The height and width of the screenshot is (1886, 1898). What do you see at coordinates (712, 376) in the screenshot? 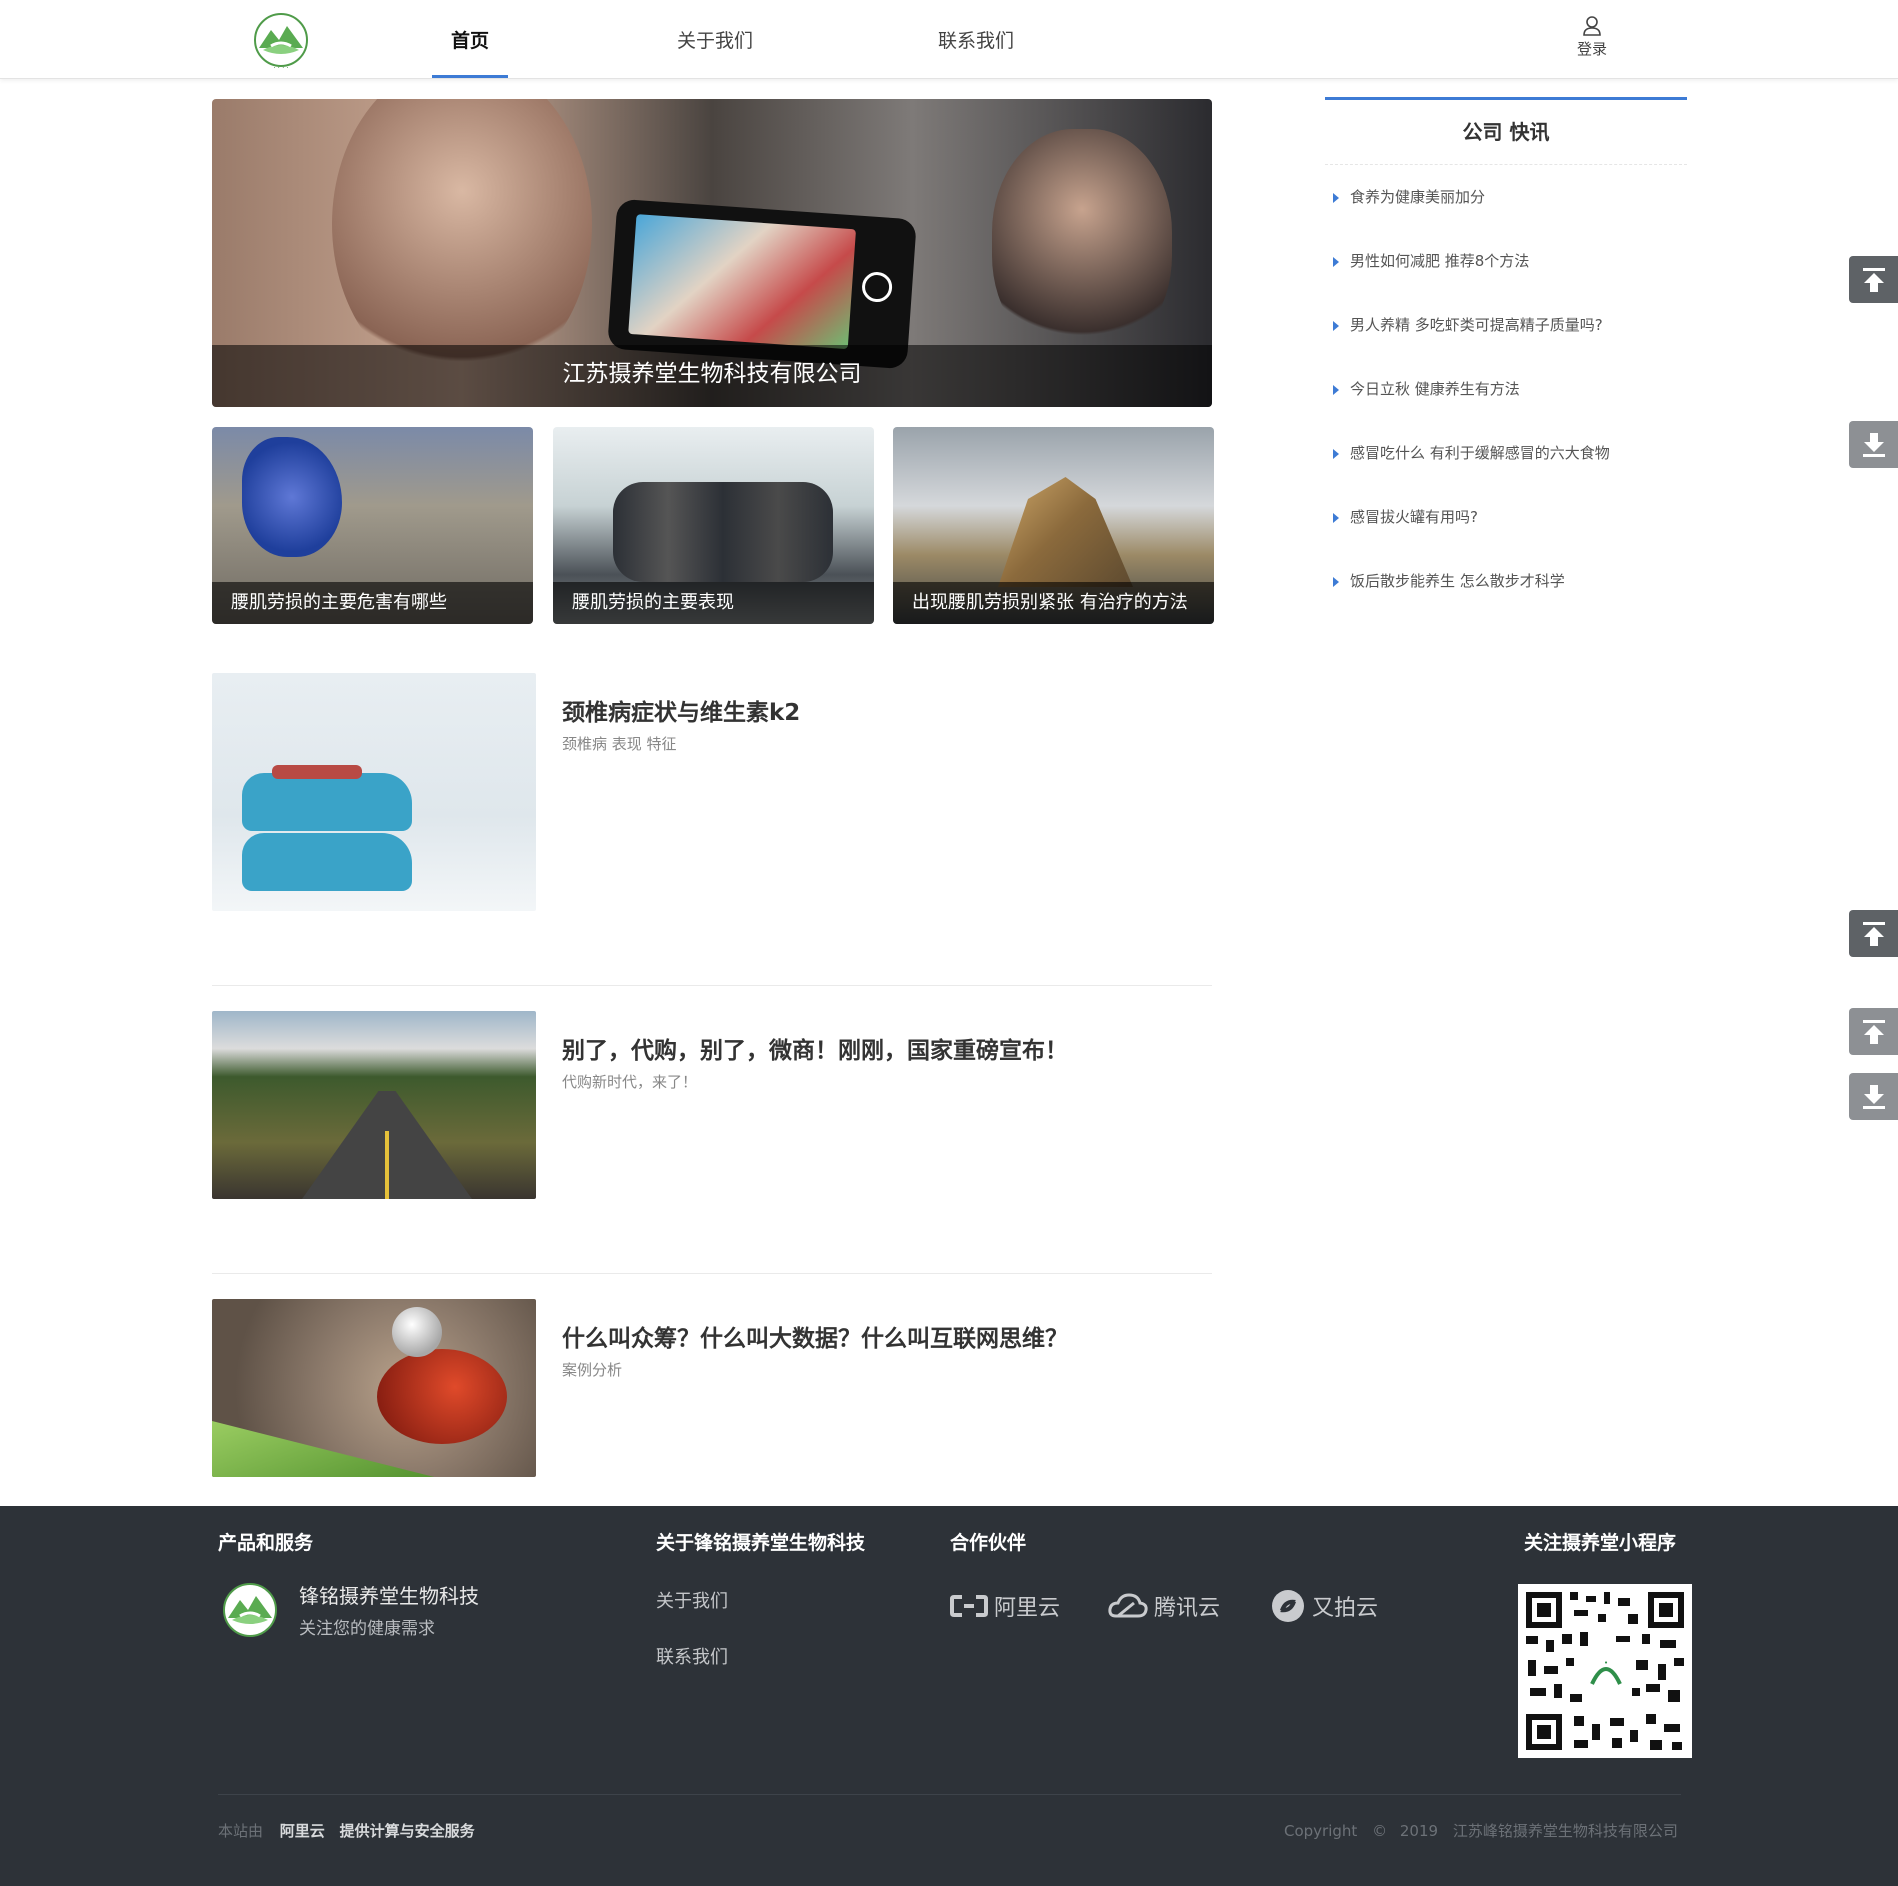
I see `hero-caption: 江苏摄养堂生物科技有限公司` at bounding box center [712, 376].